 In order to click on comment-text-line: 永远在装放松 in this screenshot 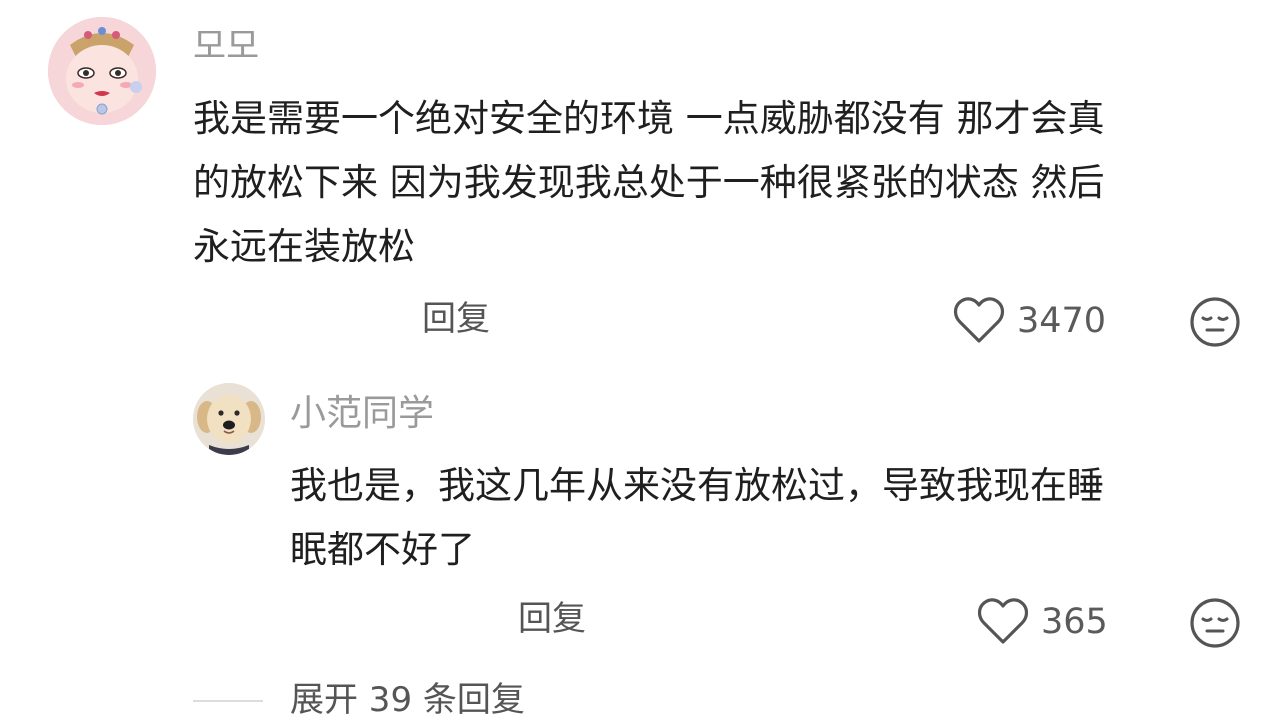, I will do `click(304, 246)`.